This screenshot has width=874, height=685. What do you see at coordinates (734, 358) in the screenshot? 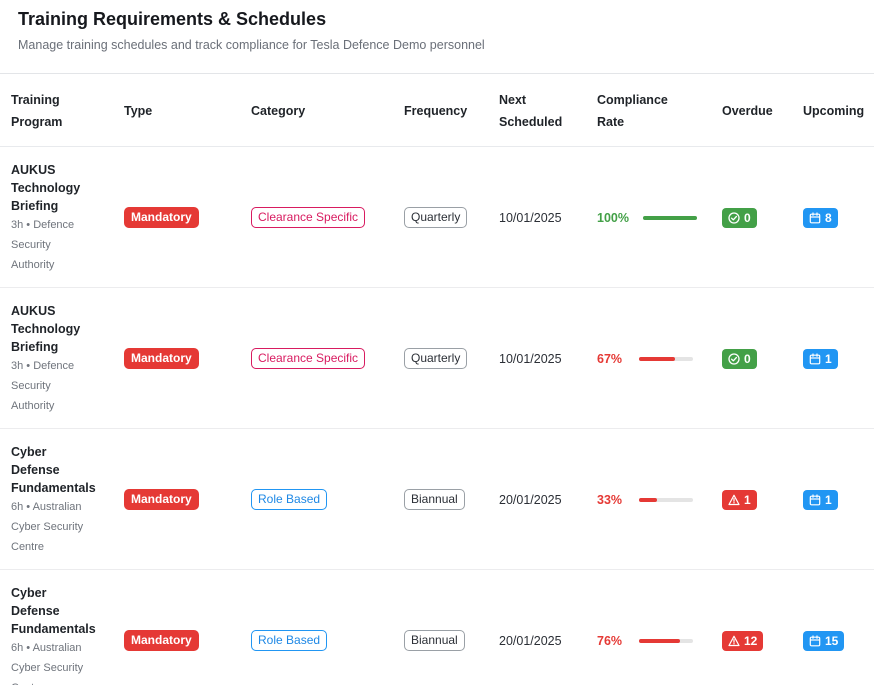
I see `check-circle-icon` at bounding box center [734, 358].